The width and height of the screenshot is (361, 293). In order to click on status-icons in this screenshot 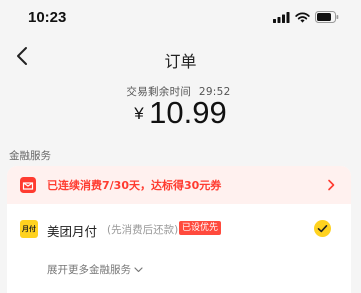, I will do `click(306, 17)`.